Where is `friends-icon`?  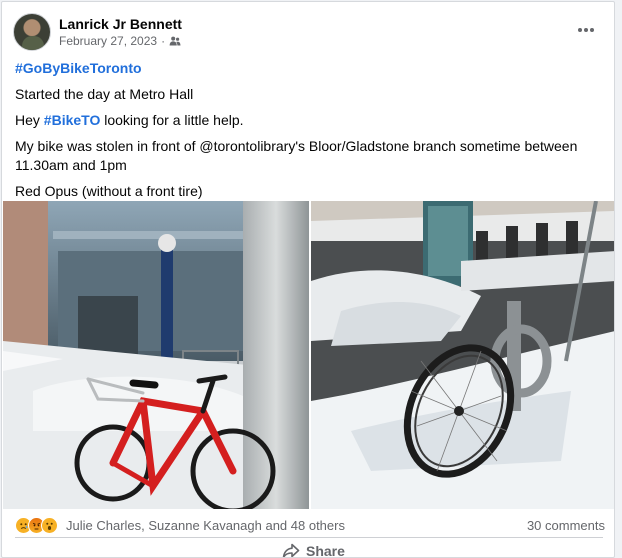
friends-icon is located at coordinates (175, 41).